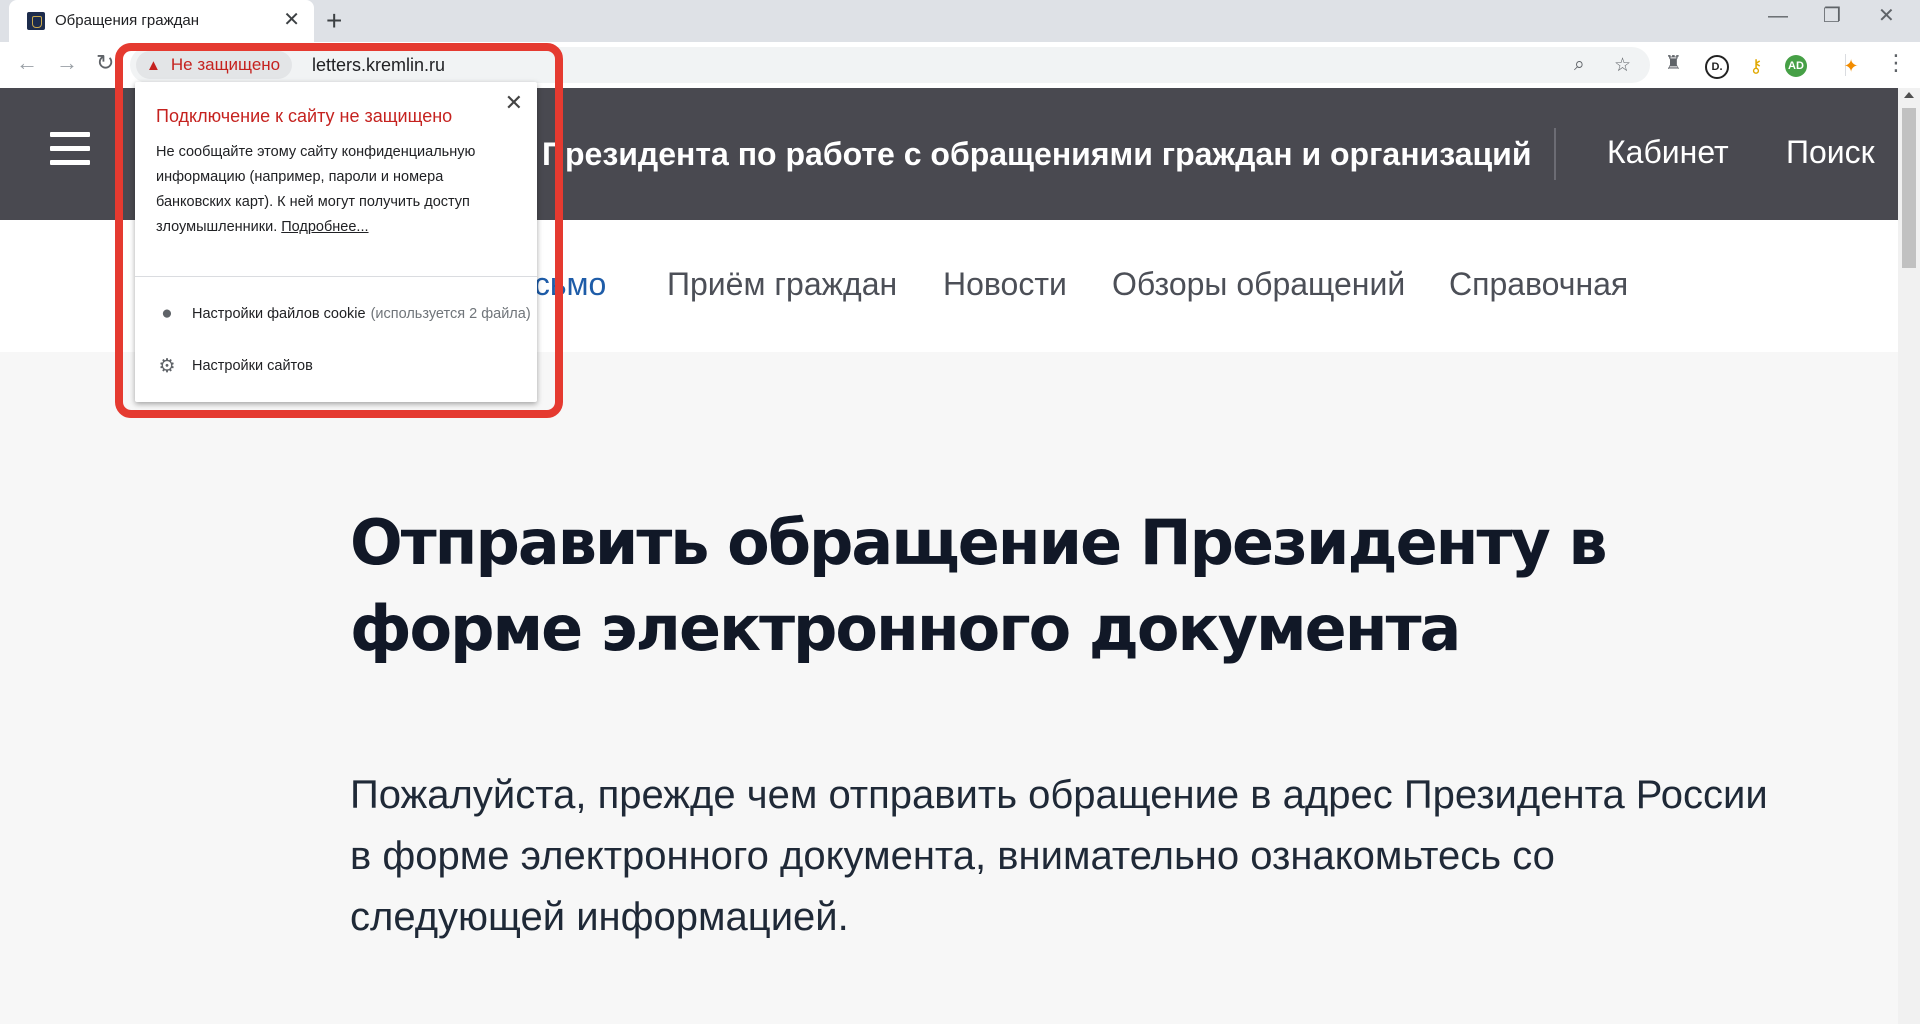 The height and width of the screenshot is (1024, 1920). I want to click on tab-close-icon: ✕, so click(291, 20).